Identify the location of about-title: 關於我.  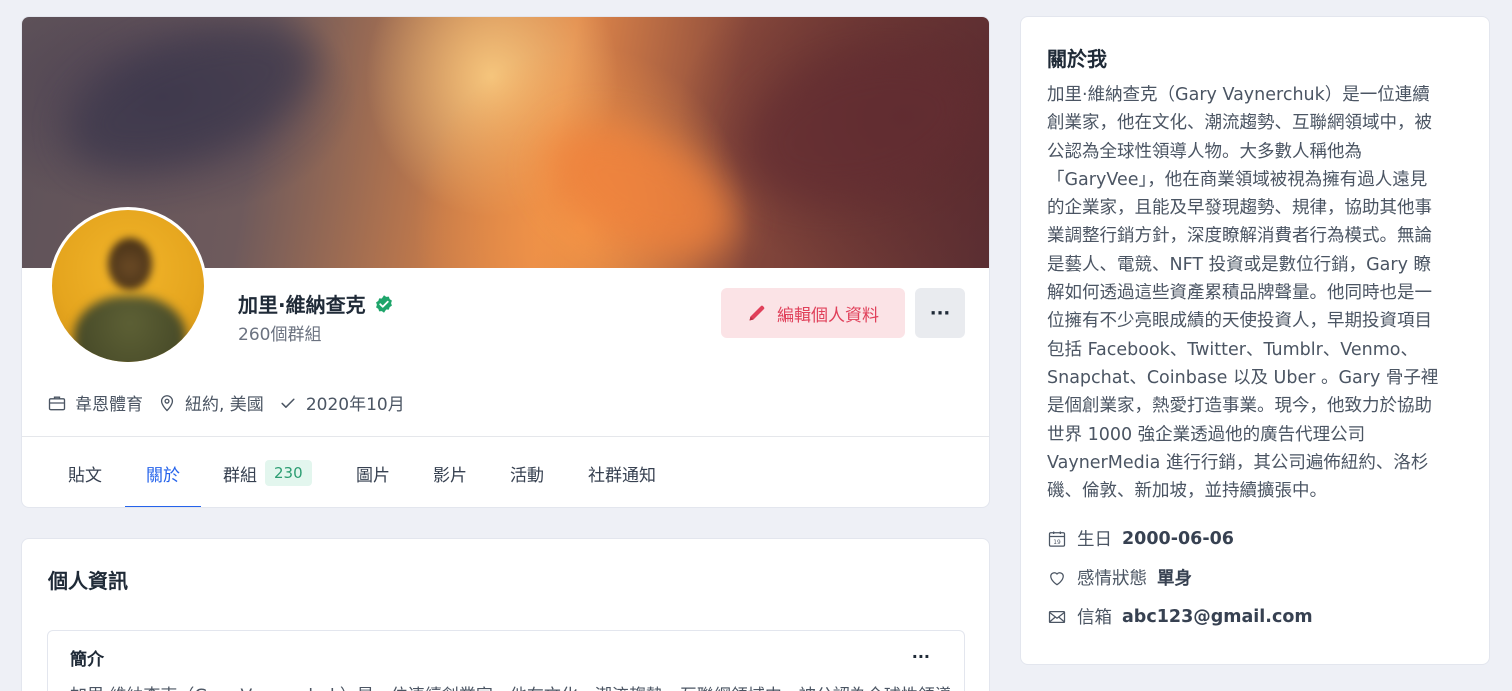
(1077, 59).